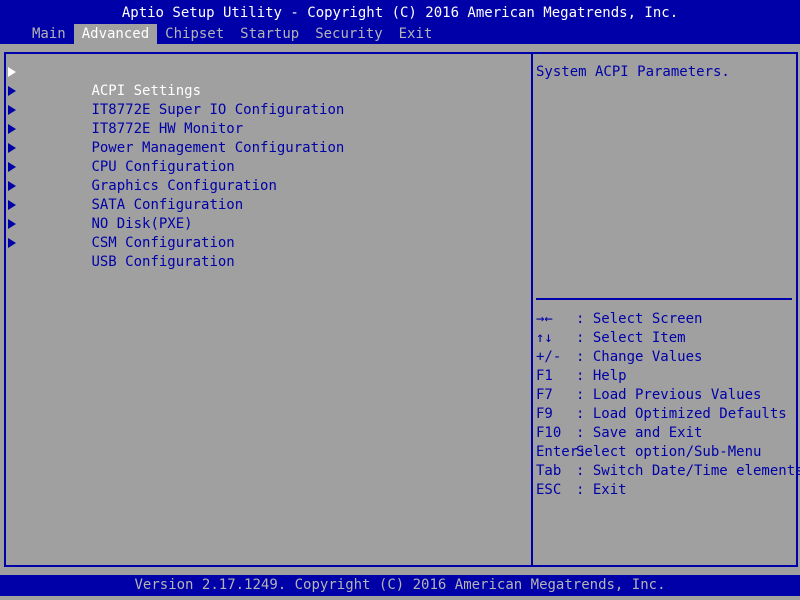 The image size is (800, 600). What do you see at coordinates (416, 34) in the screenshot?
I see `tab-exit: Exit` at bounding box center [416, 34].